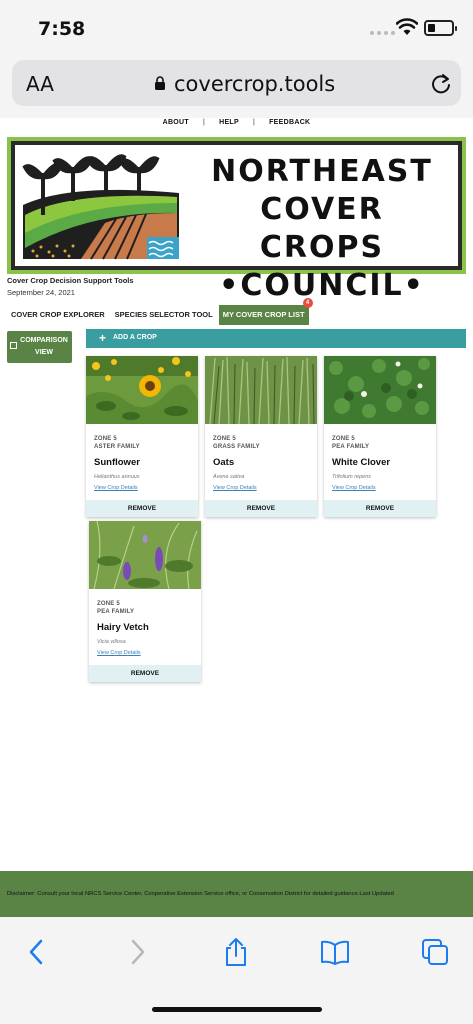  I want to click on wifi-icon, so click(407, 26).